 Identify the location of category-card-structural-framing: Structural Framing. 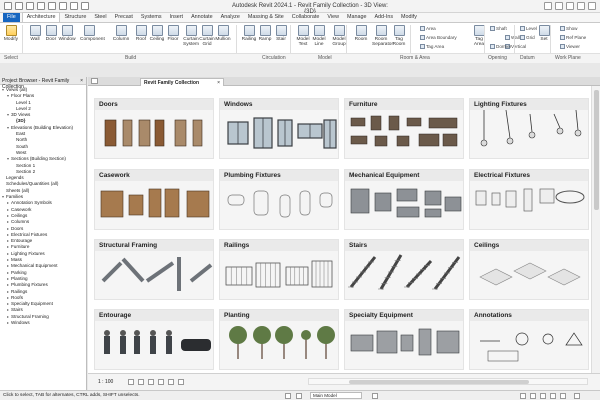
(154, 269).